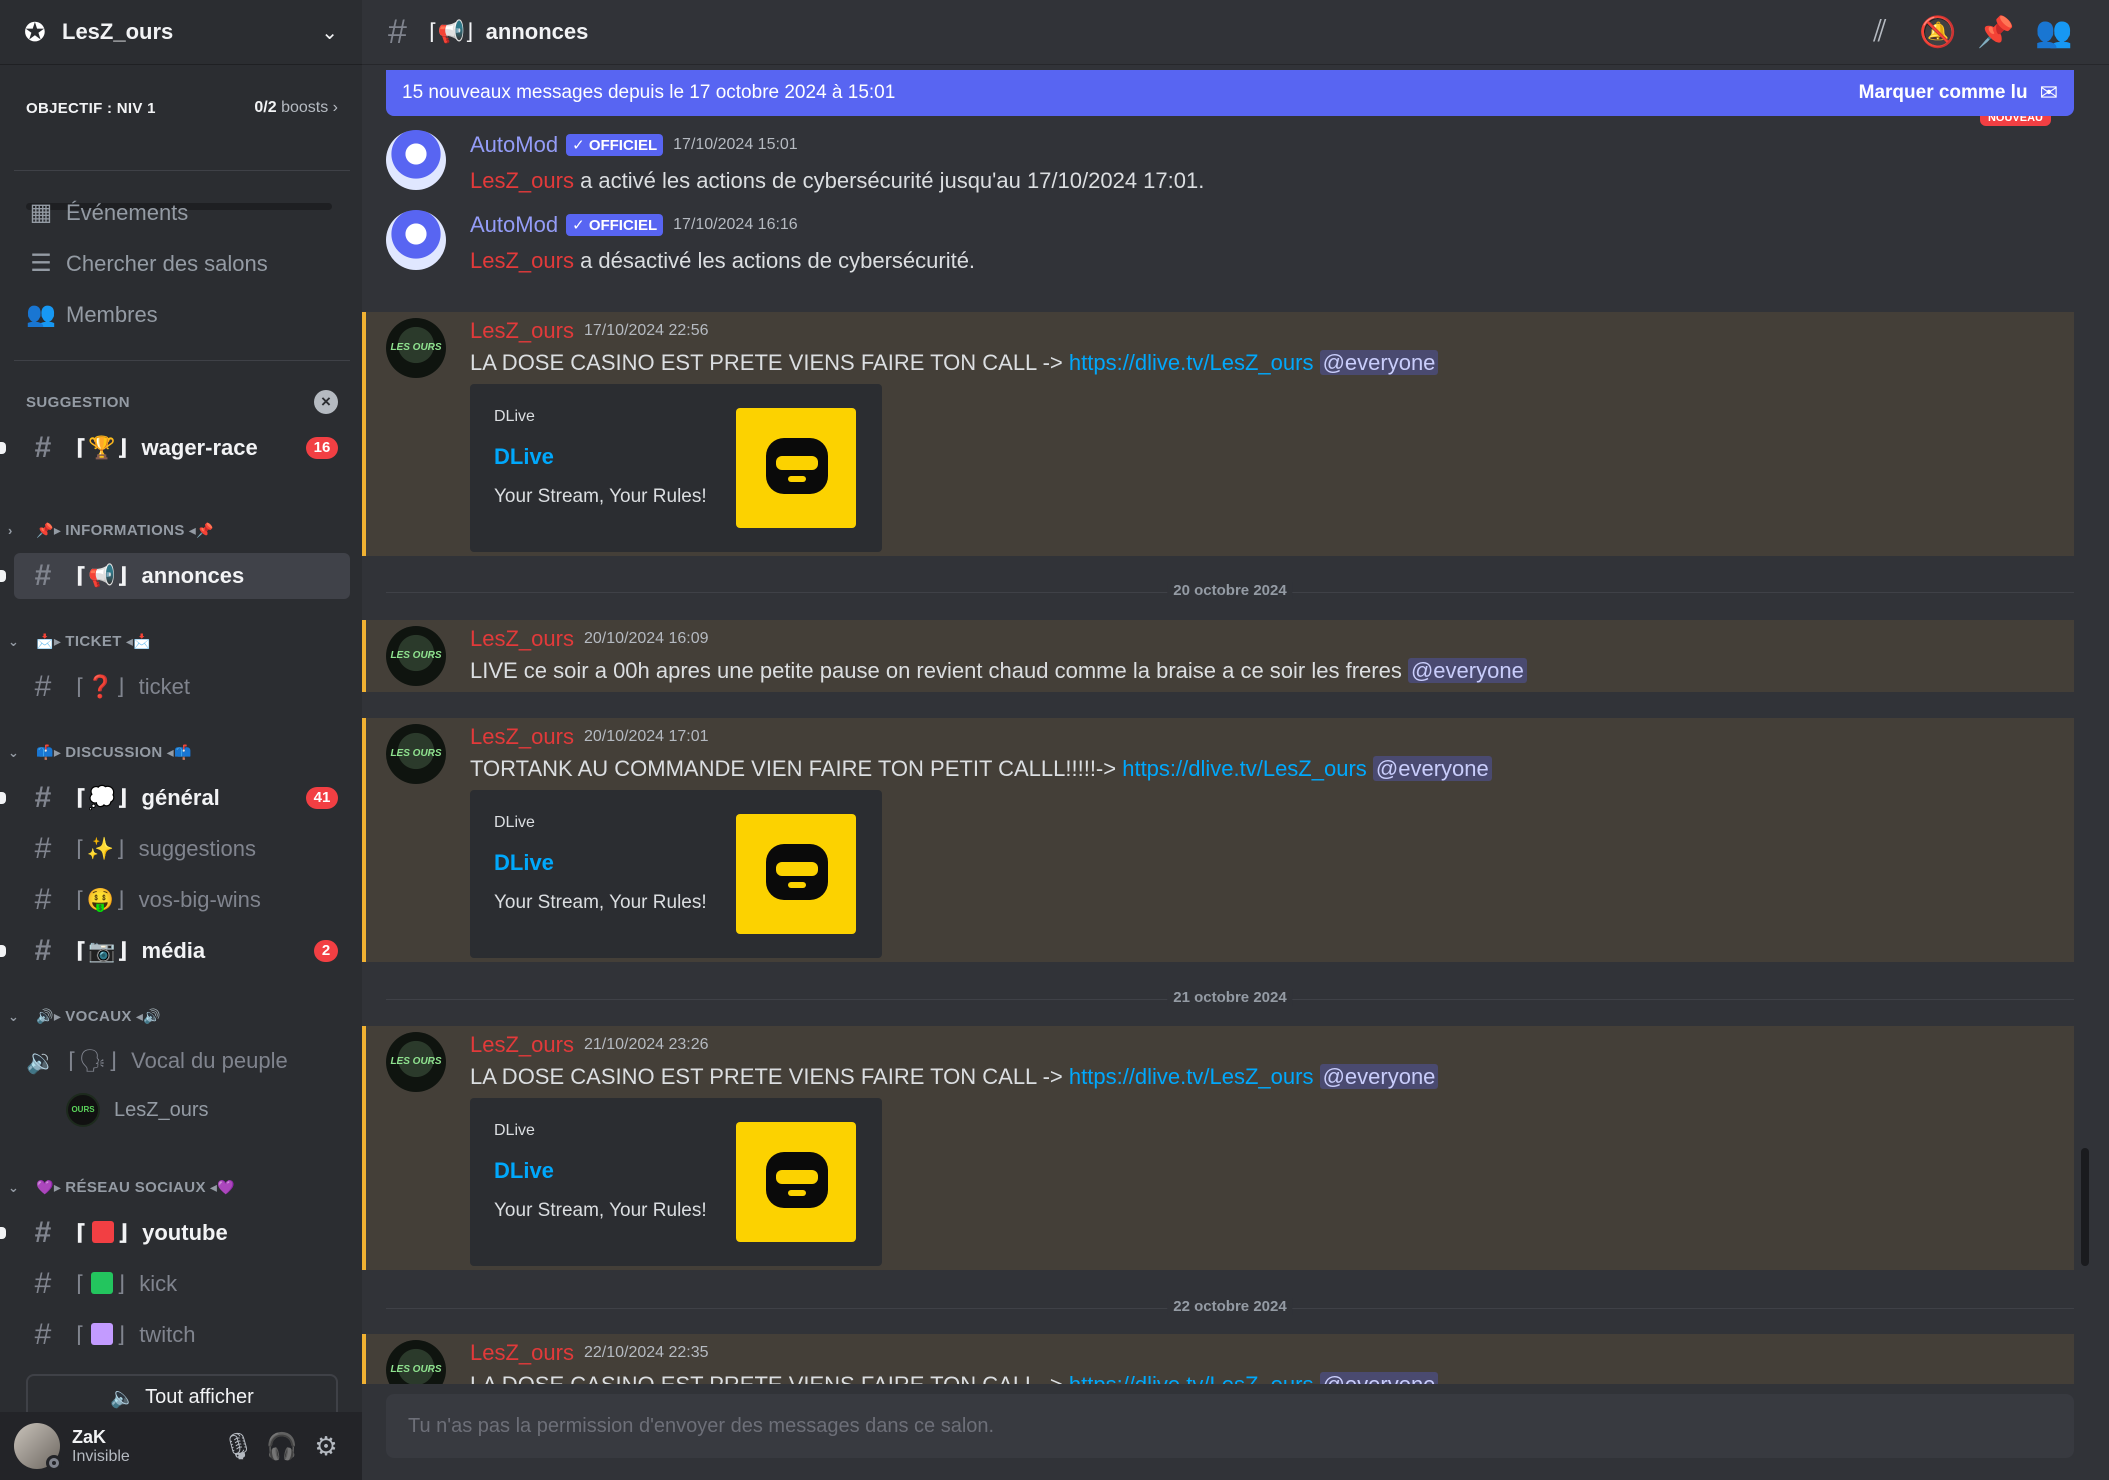  Describe the element at coordinates (118, 31) in the screenshot. I see `server-name: LesZ_ours` at that location.